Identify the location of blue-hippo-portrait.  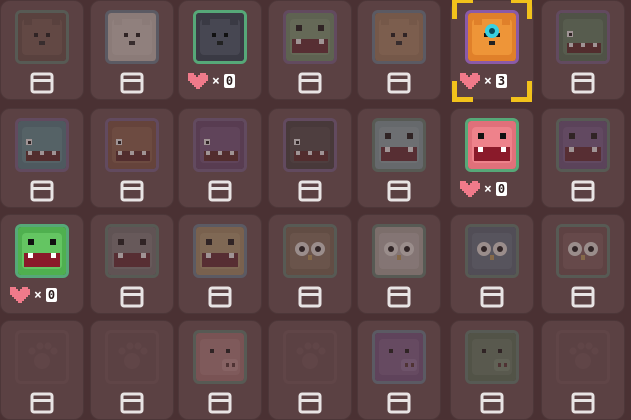
(399, 145).